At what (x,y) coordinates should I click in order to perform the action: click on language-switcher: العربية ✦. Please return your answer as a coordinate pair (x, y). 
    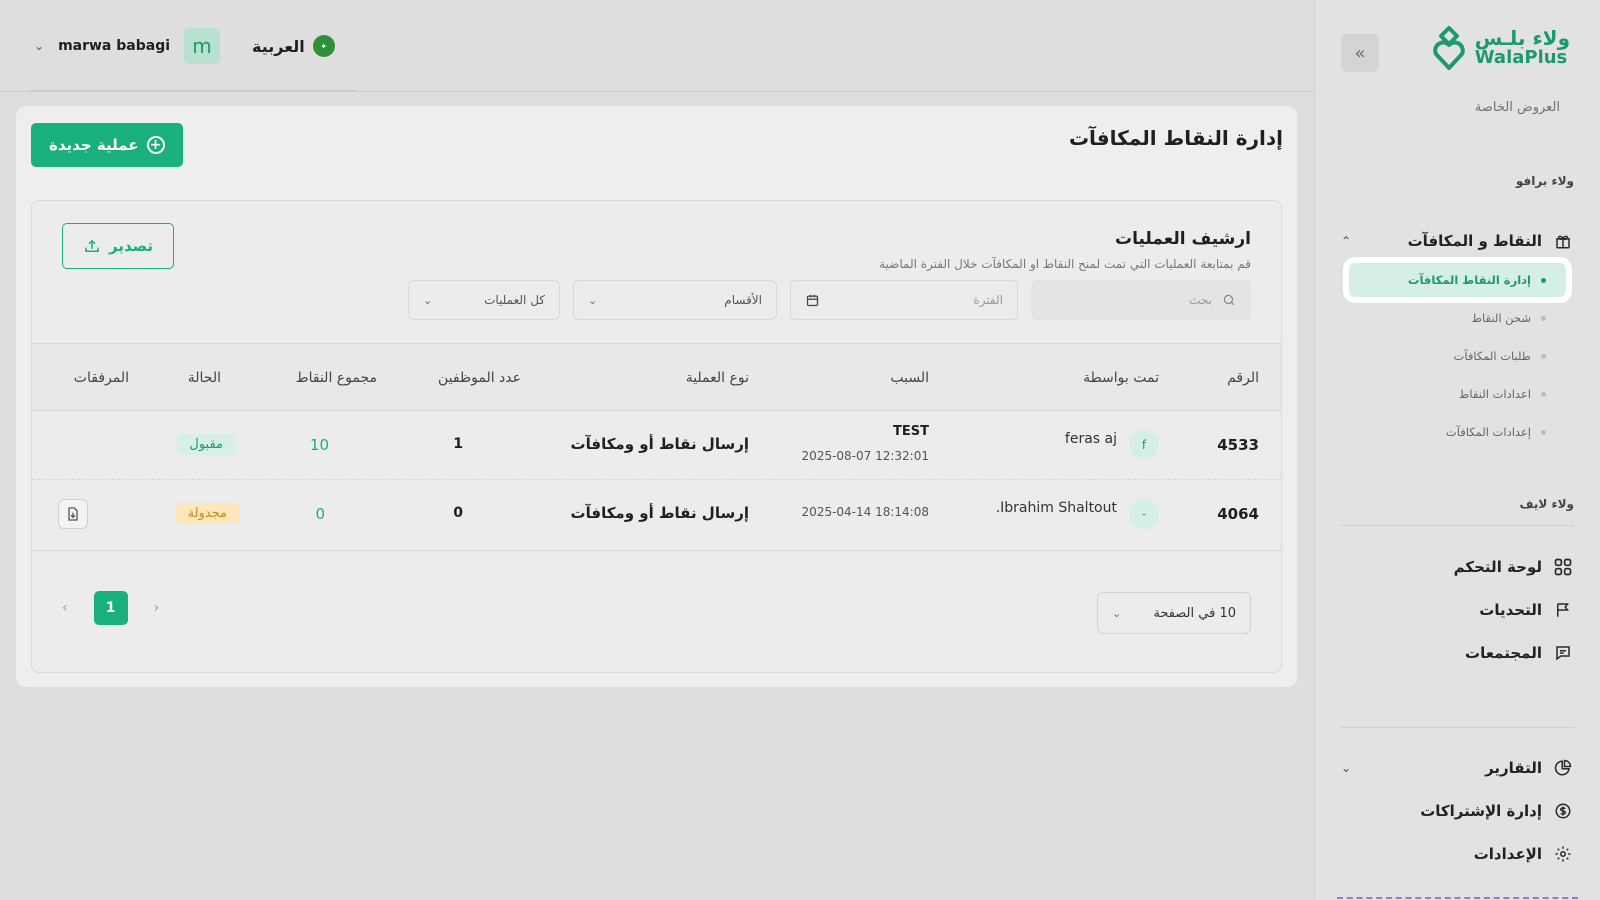
    Looking at the image, I should click on (293, 46).